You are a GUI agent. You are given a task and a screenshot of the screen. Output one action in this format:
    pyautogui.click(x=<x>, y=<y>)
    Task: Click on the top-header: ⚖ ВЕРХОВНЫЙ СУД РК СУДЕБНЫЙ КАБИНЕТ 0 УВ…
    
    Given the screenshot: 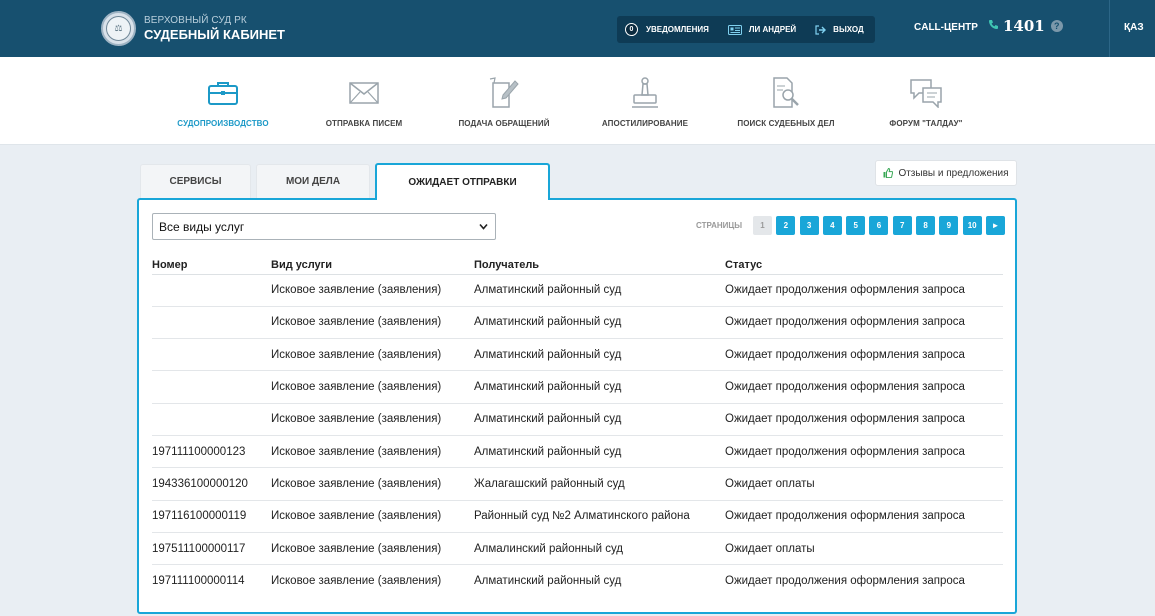 What is the action you would take?
    pyautogui.click(x=577, y=28)
    